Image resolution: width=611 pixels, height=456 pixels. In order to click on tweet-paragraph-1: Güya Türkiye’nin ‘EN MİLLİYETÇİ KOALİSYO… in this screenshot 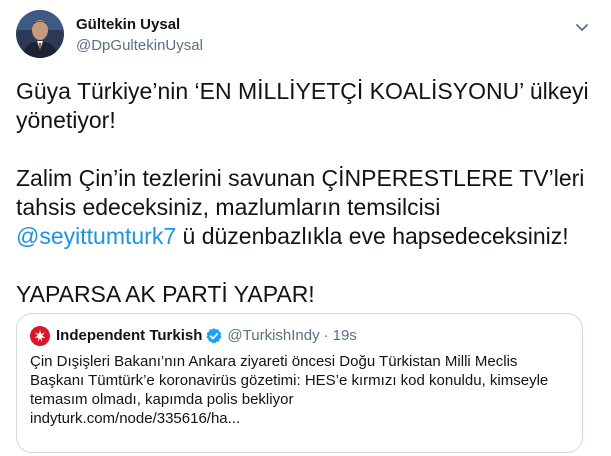, I will do `click(302, 105)`.